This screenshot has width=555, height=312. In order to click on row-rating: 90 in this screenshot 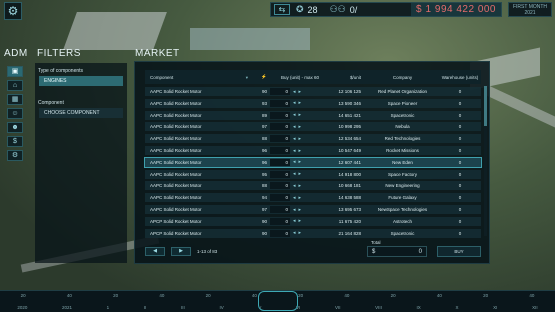, I will do `click(264, 91)`.